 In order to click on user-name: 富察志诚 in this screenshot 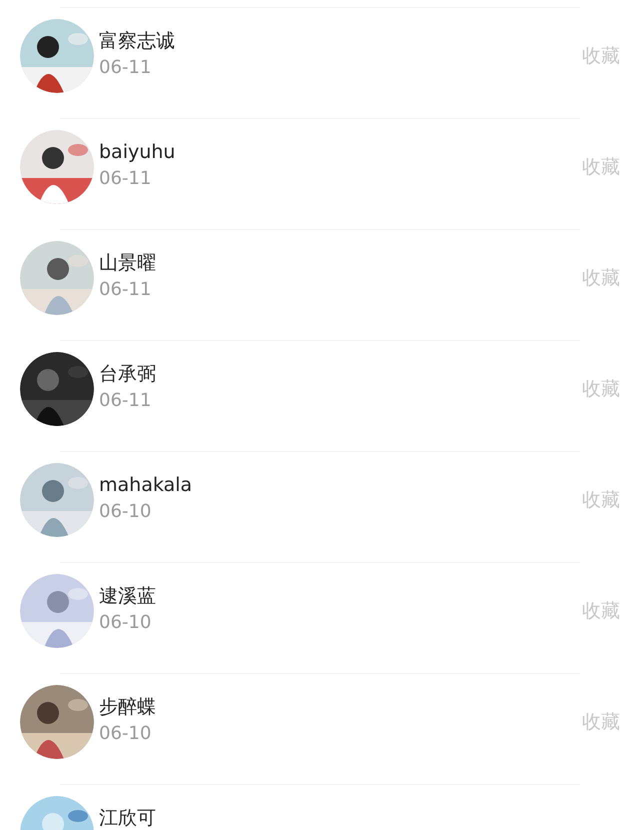, I will do `click(137, 41)`.